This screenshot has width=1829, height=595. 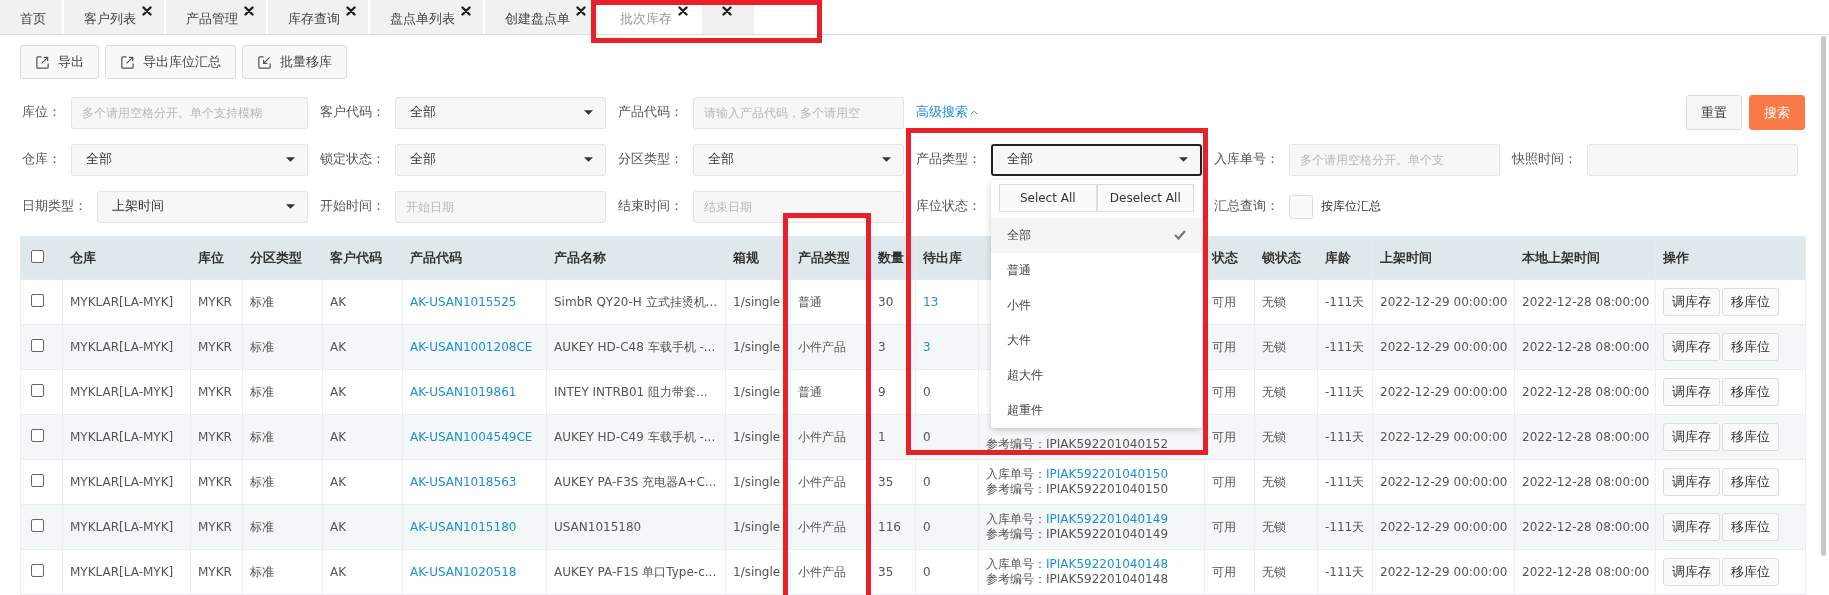 I want to click on column-header: 操作, so click(x=1676, y=257).